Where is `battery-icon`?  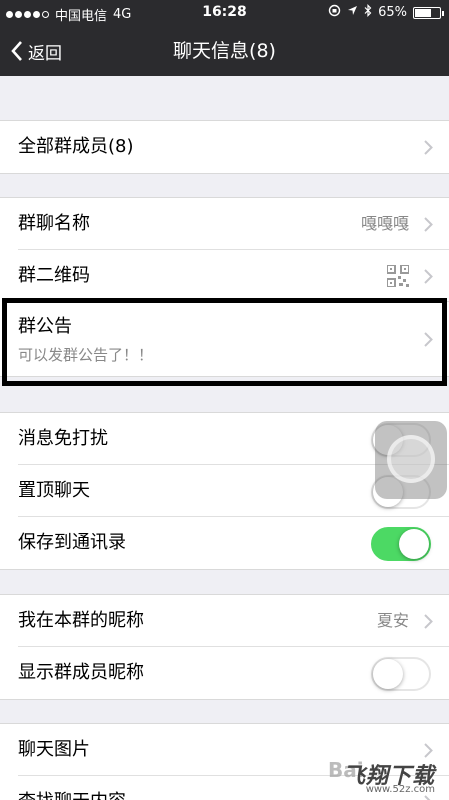 battery-icon is located at coordinates (428, 12).